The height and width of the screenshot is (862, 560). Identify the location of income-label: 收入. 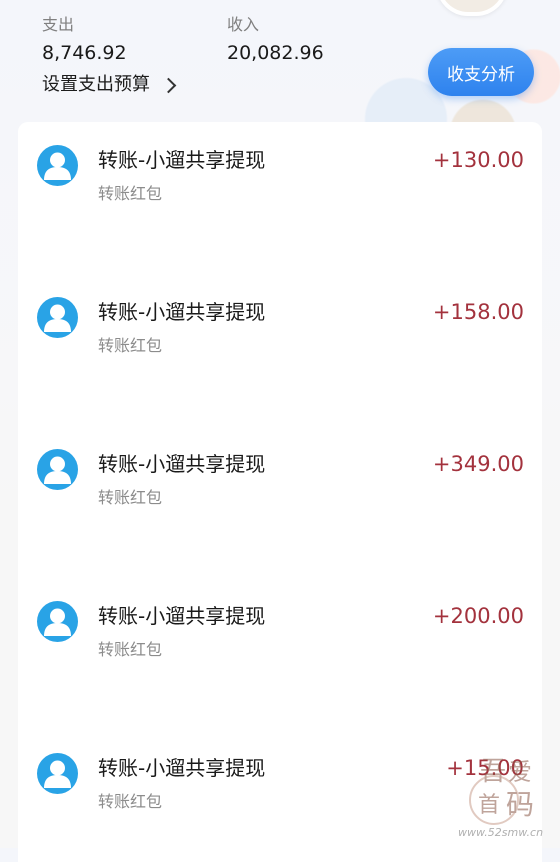
(243, 24).